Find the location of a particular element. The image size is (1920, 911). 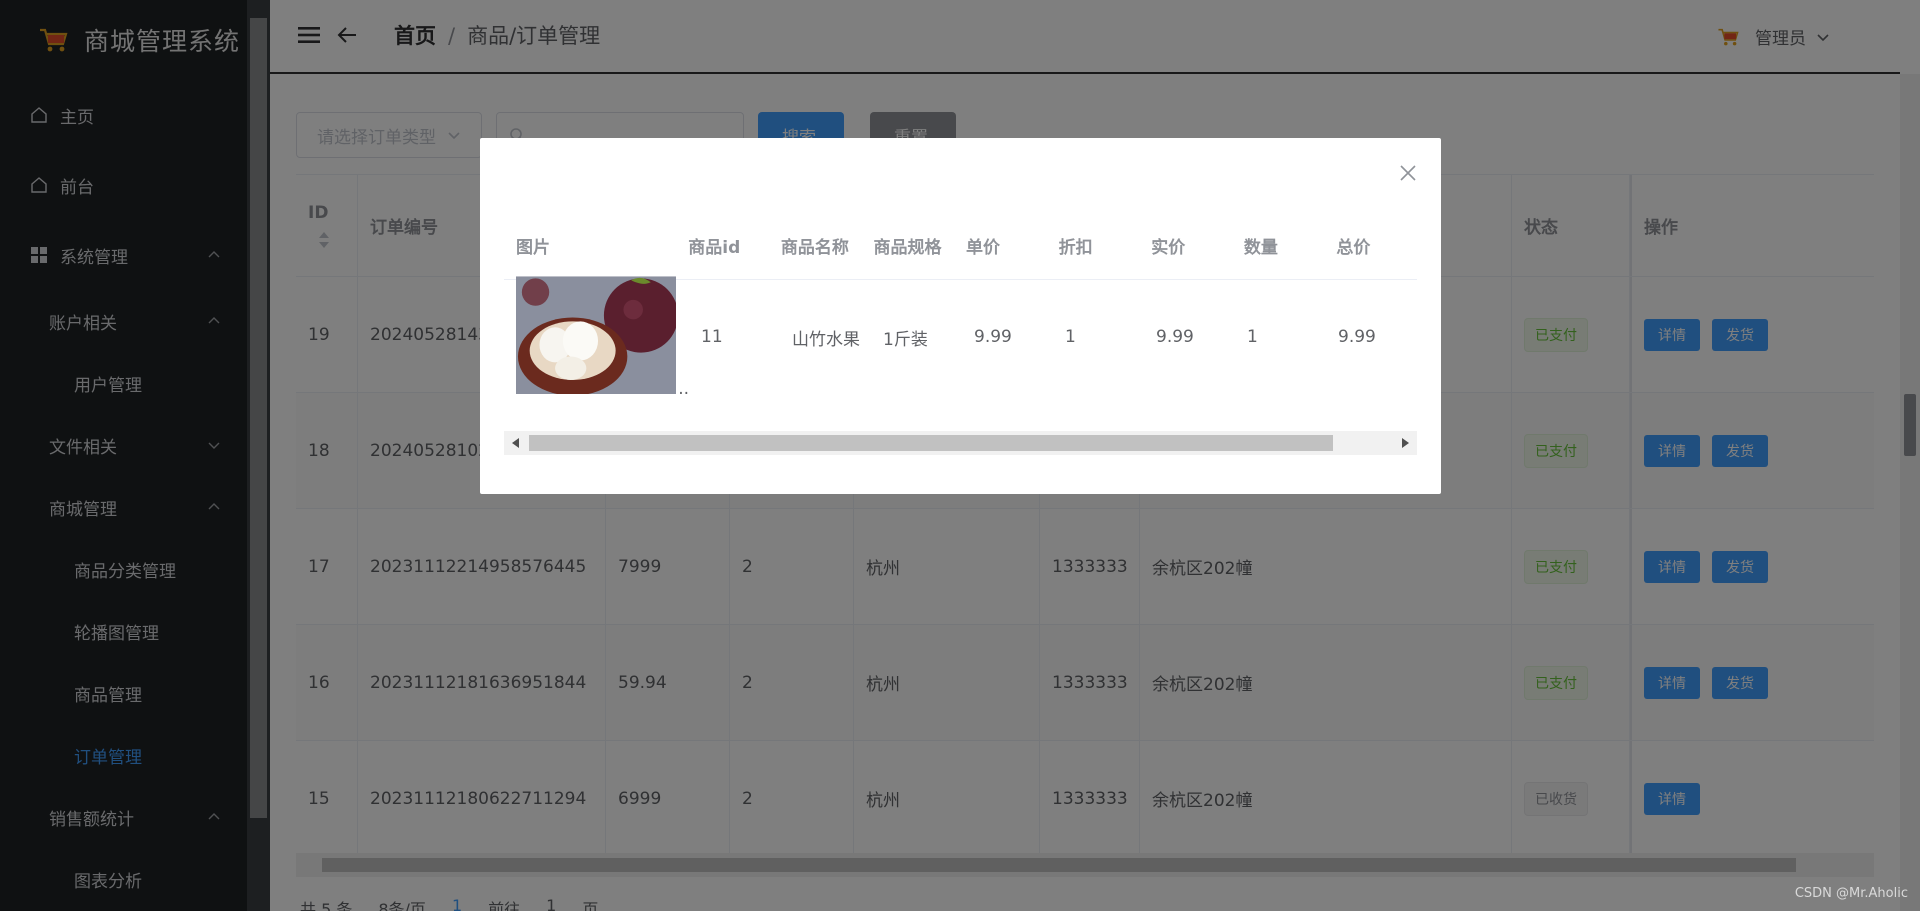

dialog-column-header: 商品规格 is located at coordinates (907, 248).